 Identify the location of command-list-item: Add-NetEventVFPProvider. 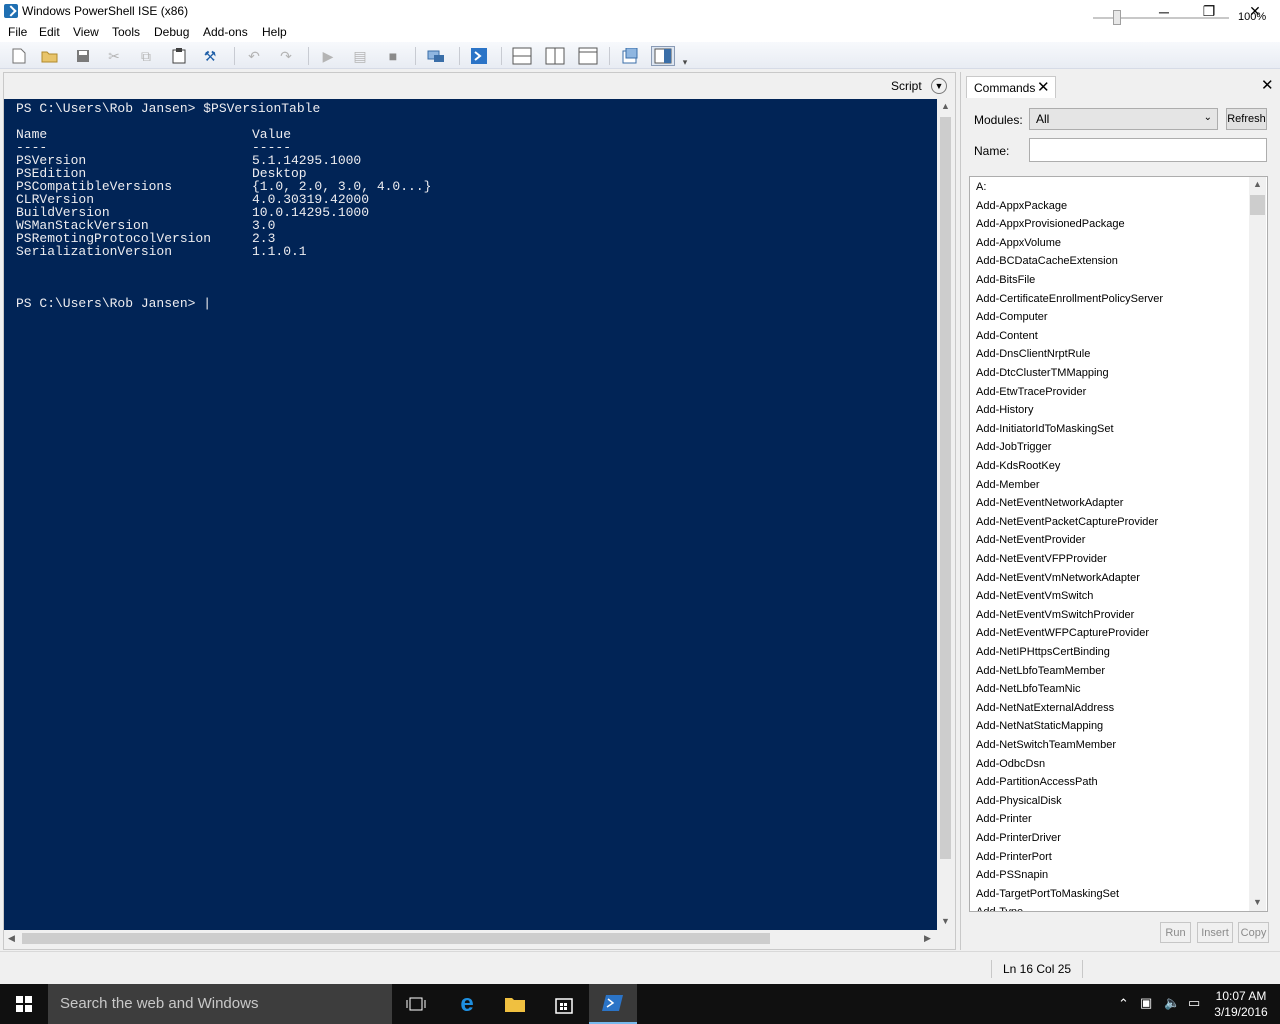
(1041, 559).